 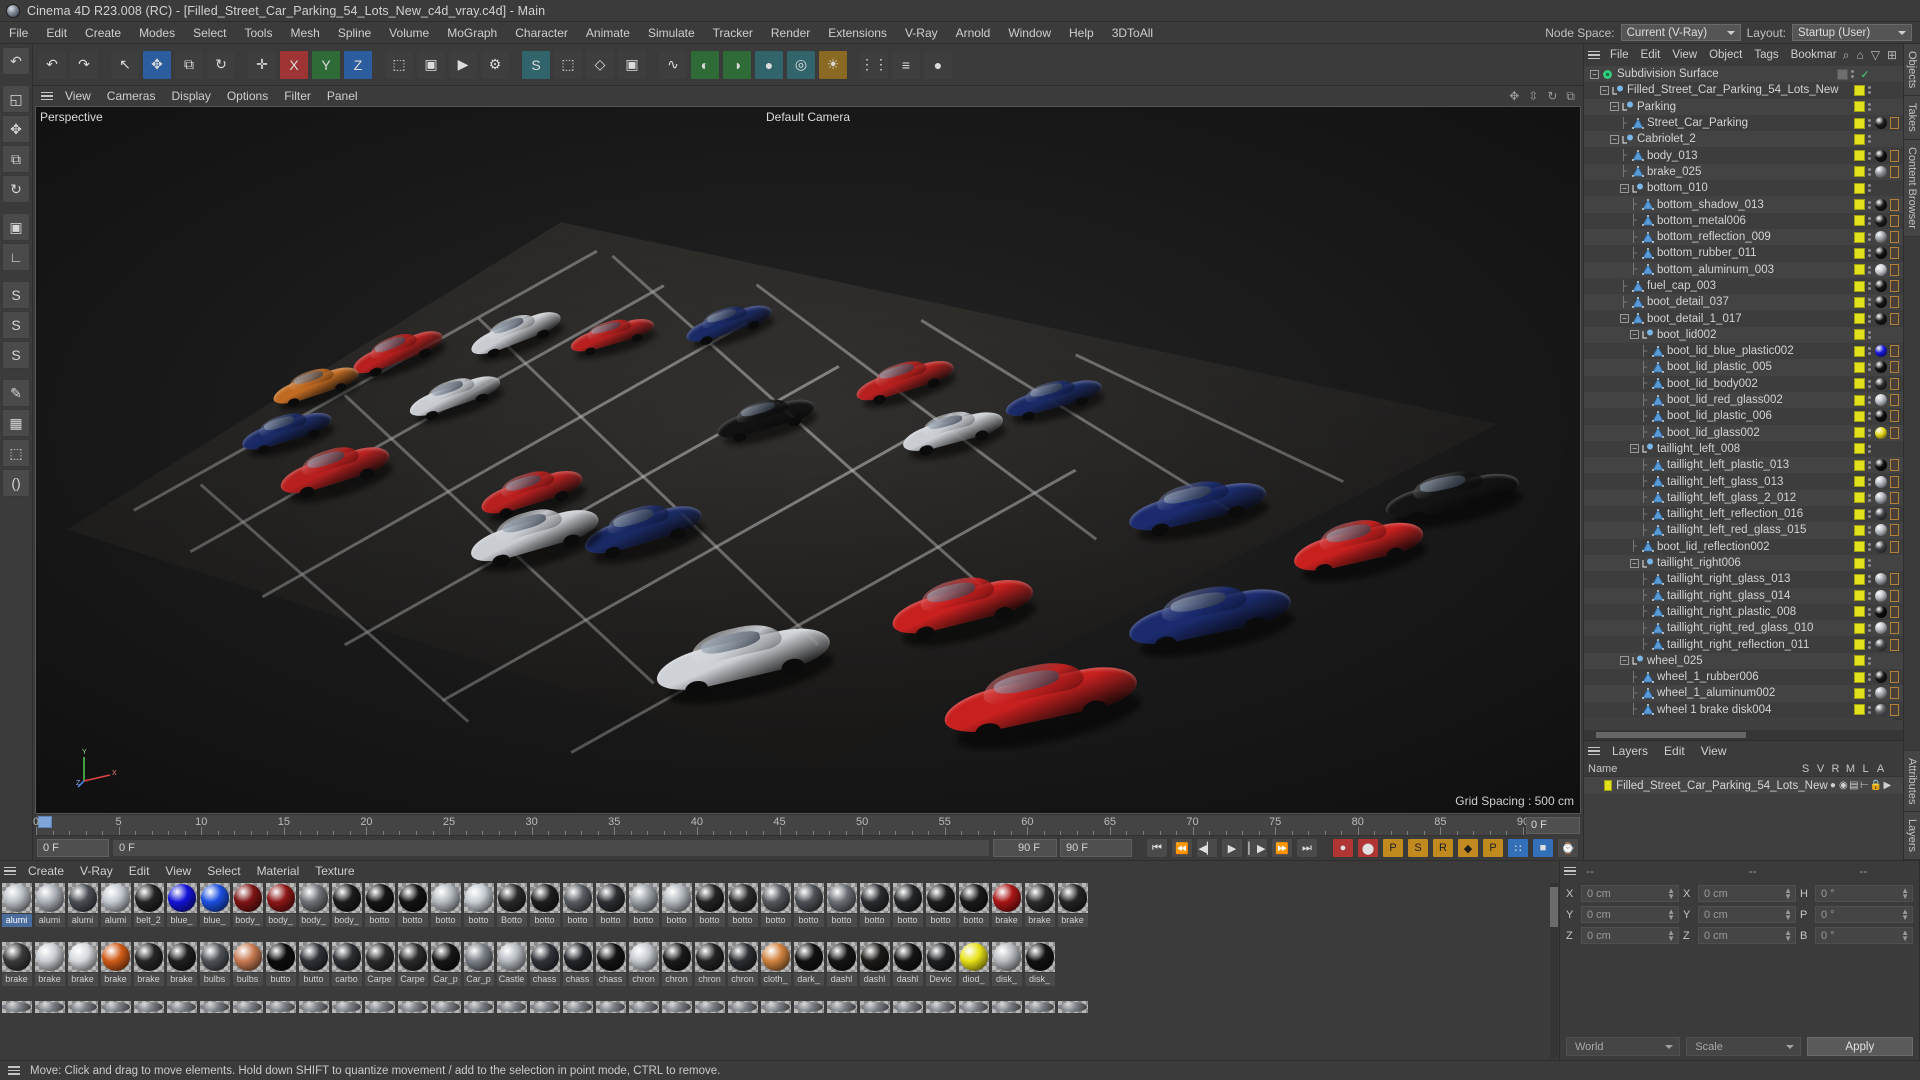 What do you see at coordinates (16, 257) in the screenshot?
I see `measure-tool-icon: ∟` at bounding box center [16, 257].